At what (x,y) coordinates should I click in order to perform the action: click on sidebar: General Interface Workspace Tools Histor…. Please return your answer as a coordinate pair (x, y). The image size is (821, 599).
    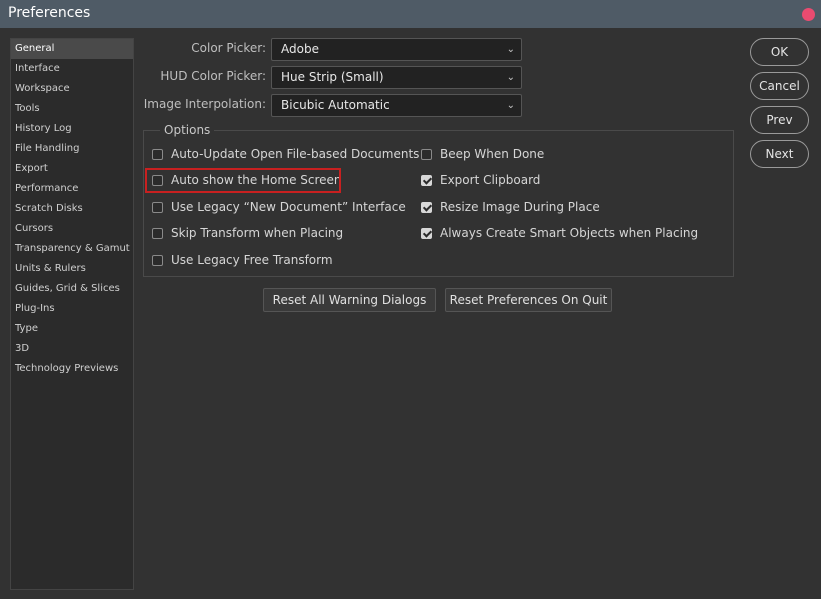
    Looking at the image, I should click on (72, 314).